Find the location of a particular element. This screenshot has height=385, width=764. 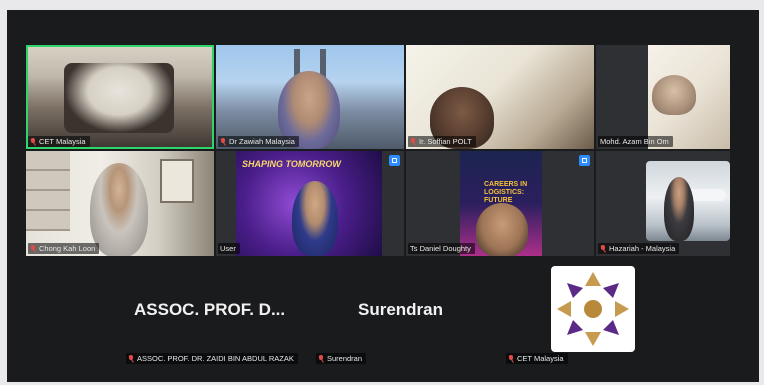

video-tile-surendran: Surendran Surendran is located at coordinates (408, 313).